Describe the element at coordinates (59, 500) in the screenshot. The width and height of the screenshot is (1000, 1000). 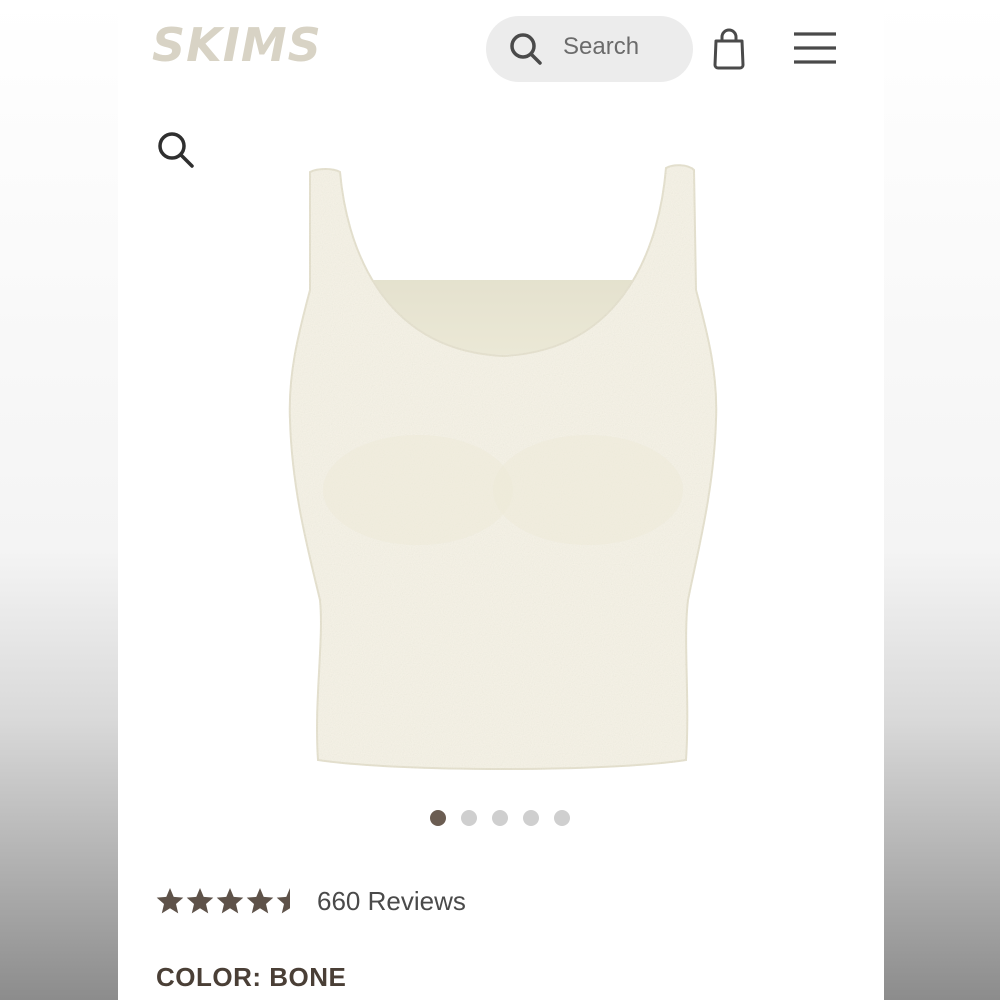
I see `background-left` at that location.